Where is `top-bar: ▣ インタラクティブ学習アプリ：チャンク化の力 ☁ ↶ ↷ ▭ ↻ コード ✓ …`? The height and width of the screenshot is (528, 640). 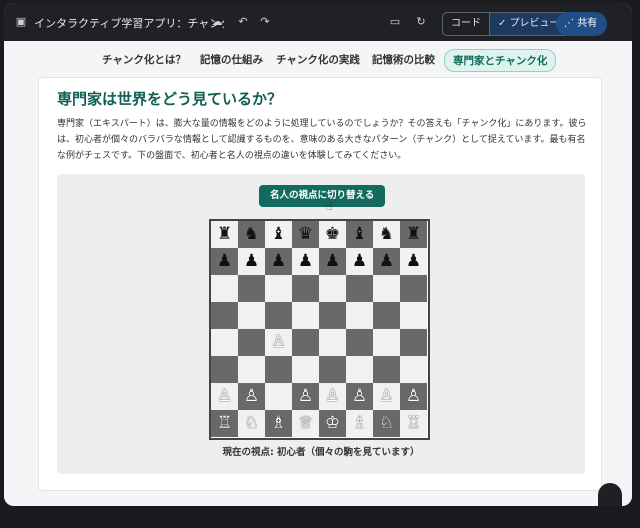 top-bar: ▣ インタラクティブ学習アプリ：チャンク化の力 ☁ ↶ ↷ ▭ ↻ コード ✓ … is located at coordinates (318, 22).